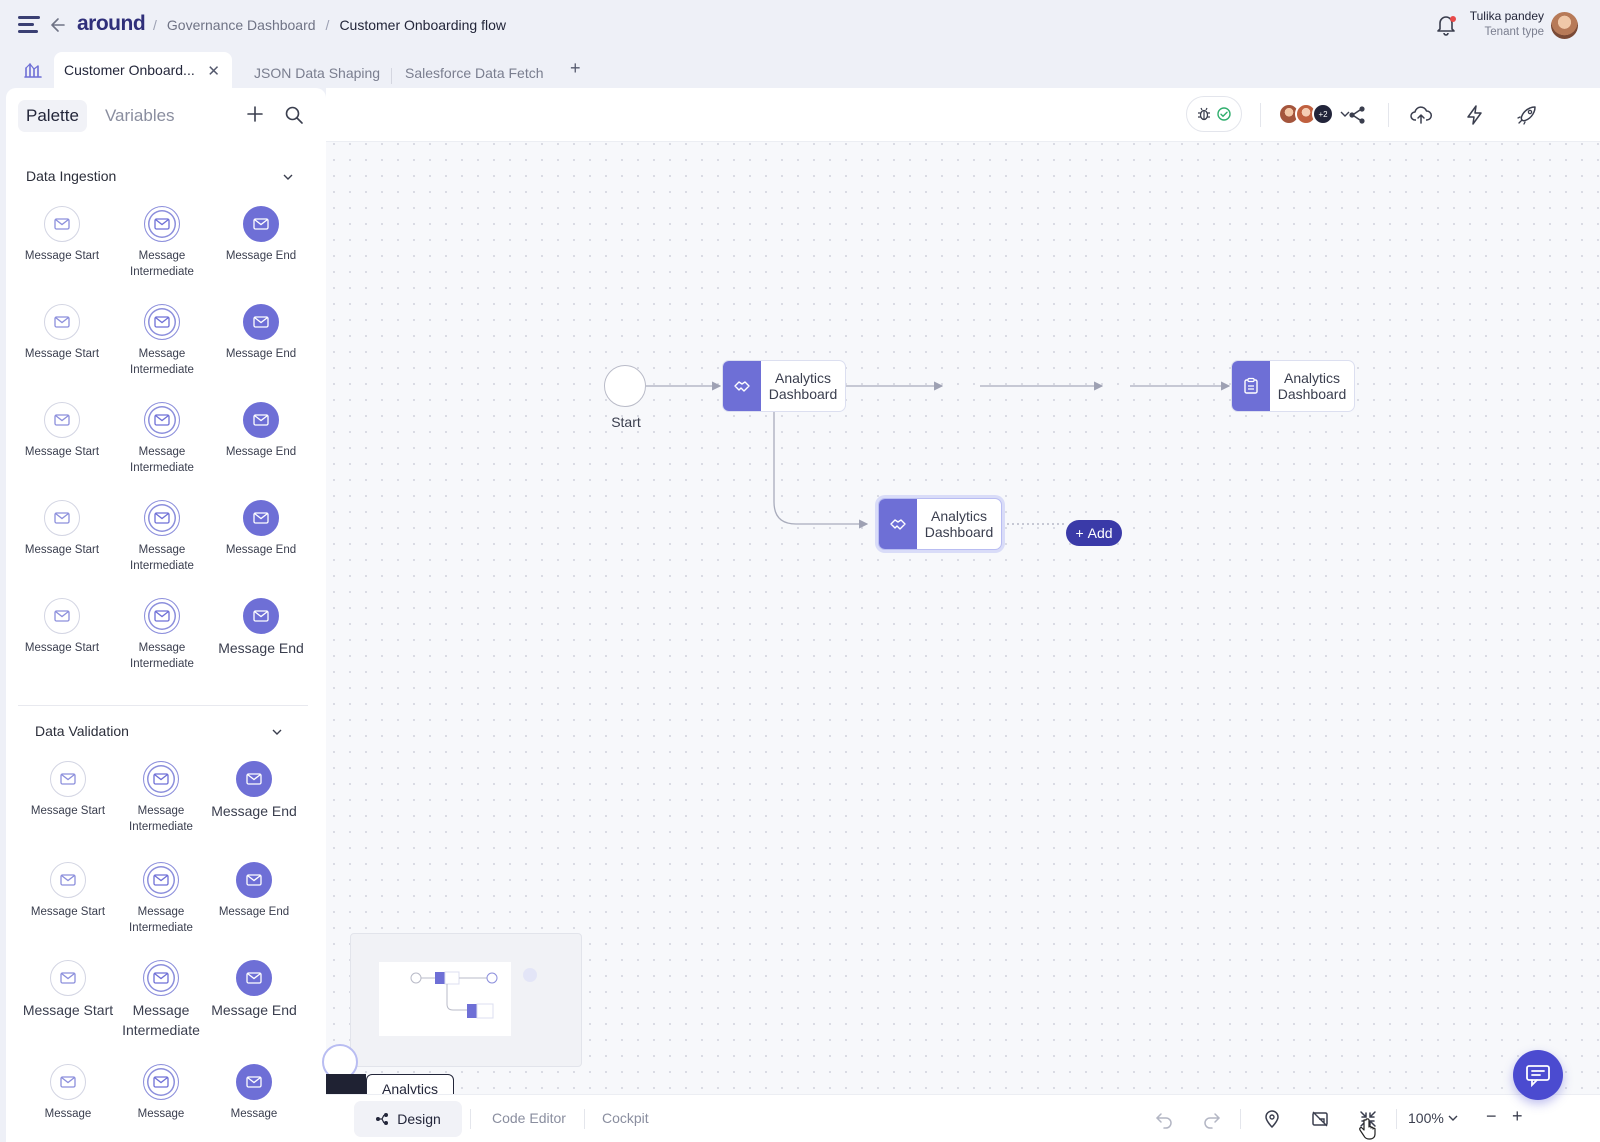 This screenshot has width=1600, height=1142. Describe the element at coordinates (58, 25) in the screenshot. I see `back-arrow-icon` at that location.